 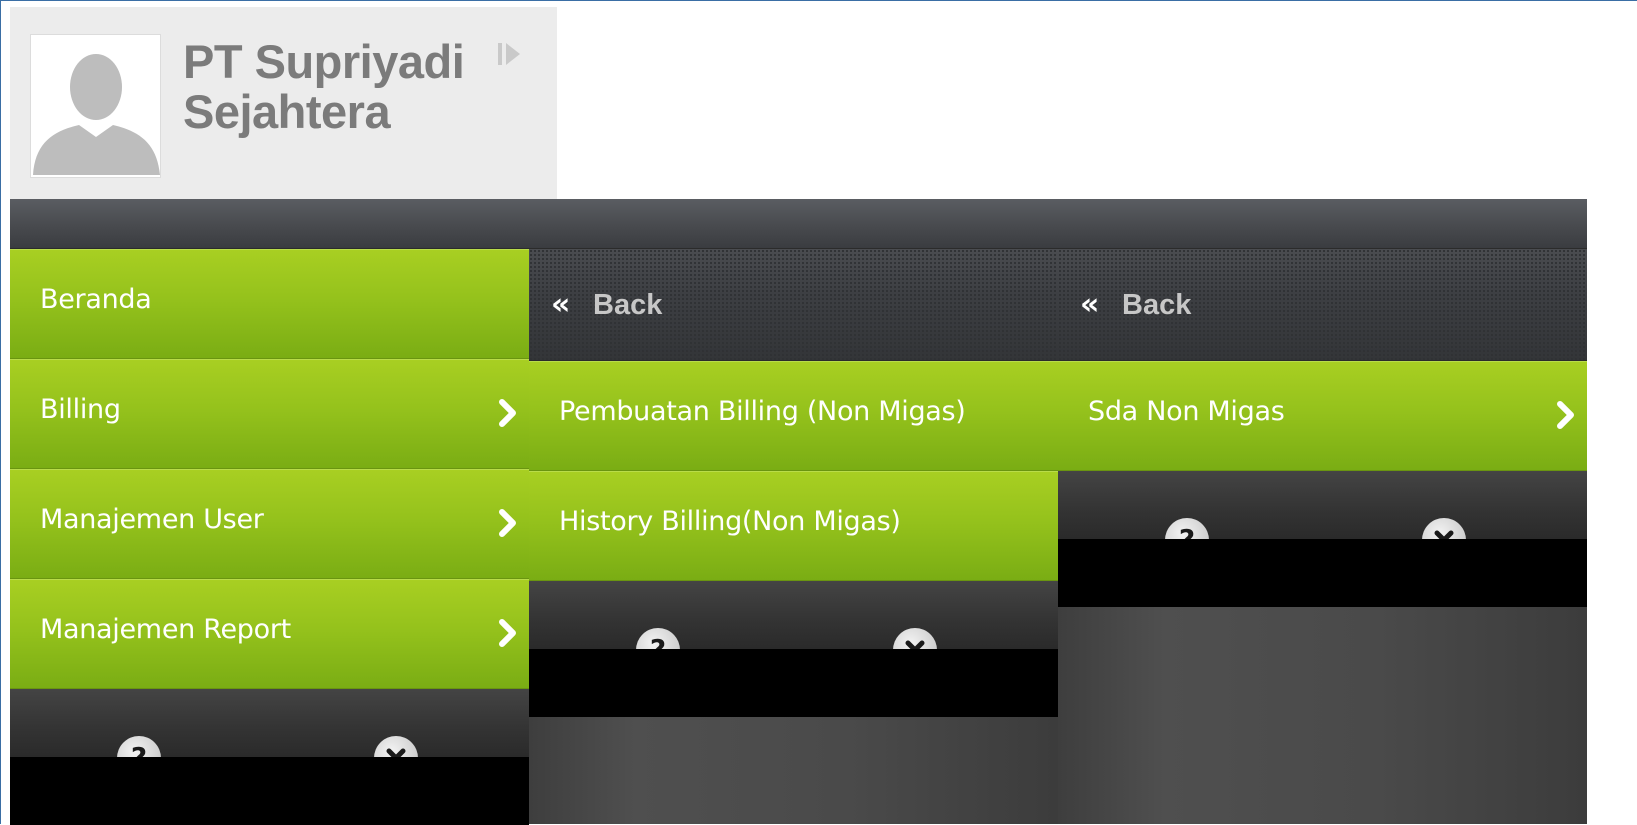 What do you see at coordinates (762, 411) in the screenshot?
I see `menu-item-label: Pembuatan Billing (Non Migas)` at bounding box center [762, 411].